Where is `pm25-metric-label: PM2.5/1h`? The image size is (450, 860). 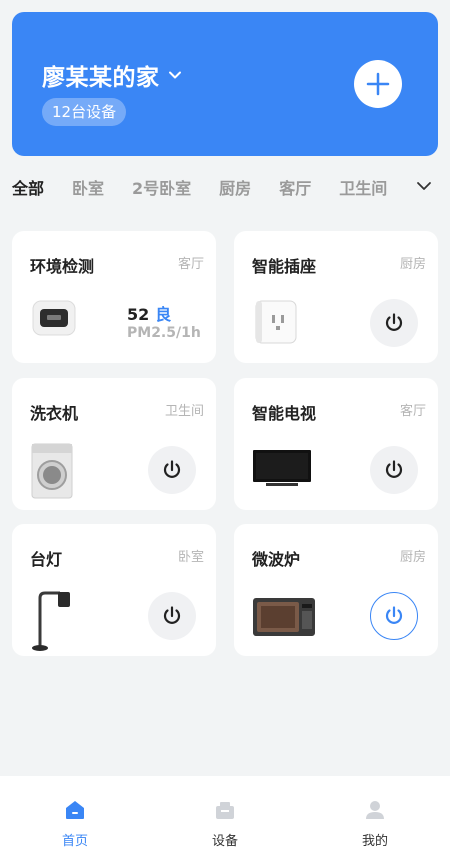
pm25-metric-label: PM2.5/1h is located at coordinates (164, 333).